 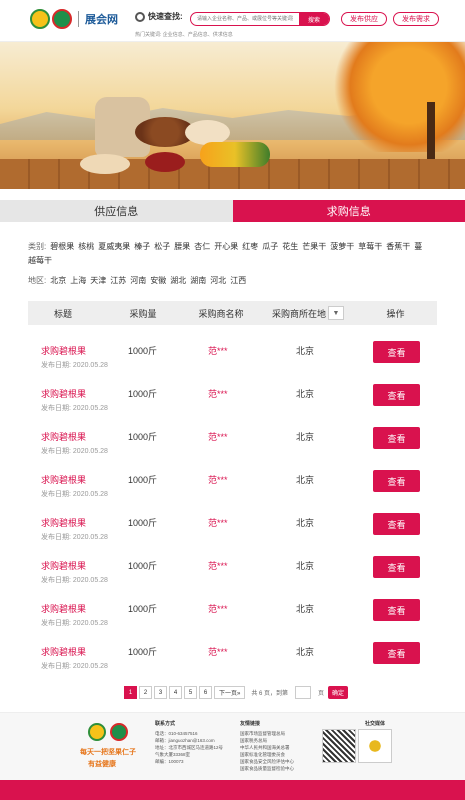 What do you see at coordinates (314, 246) in the screenshot?
I see `category-item: 芒果干` at bounding box center [314, 246].